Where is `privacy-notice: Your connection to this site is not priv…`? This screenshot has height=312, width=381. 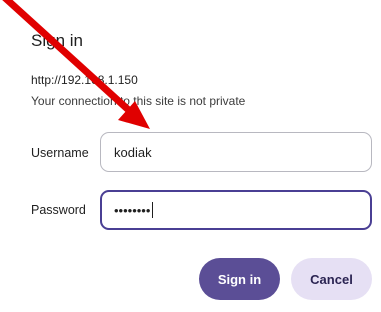
privacy-notice: Your connection to this site is not priv… is located at coordinates (138, 101).